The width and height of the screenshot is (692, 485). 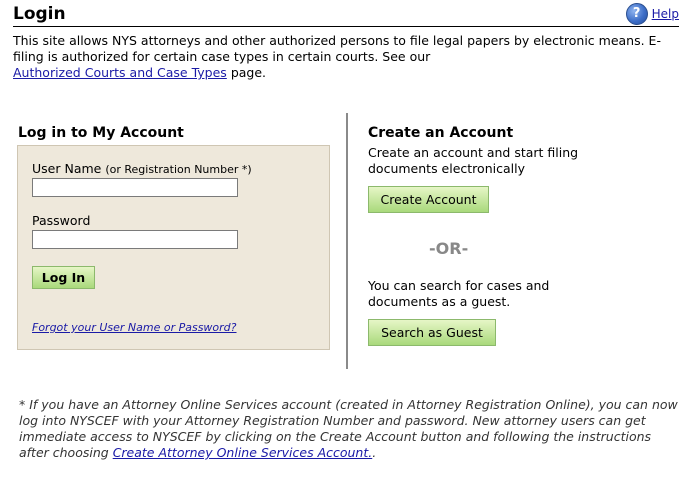 I want to click on create-account-button: Create Account, so click(x=428, y=199).